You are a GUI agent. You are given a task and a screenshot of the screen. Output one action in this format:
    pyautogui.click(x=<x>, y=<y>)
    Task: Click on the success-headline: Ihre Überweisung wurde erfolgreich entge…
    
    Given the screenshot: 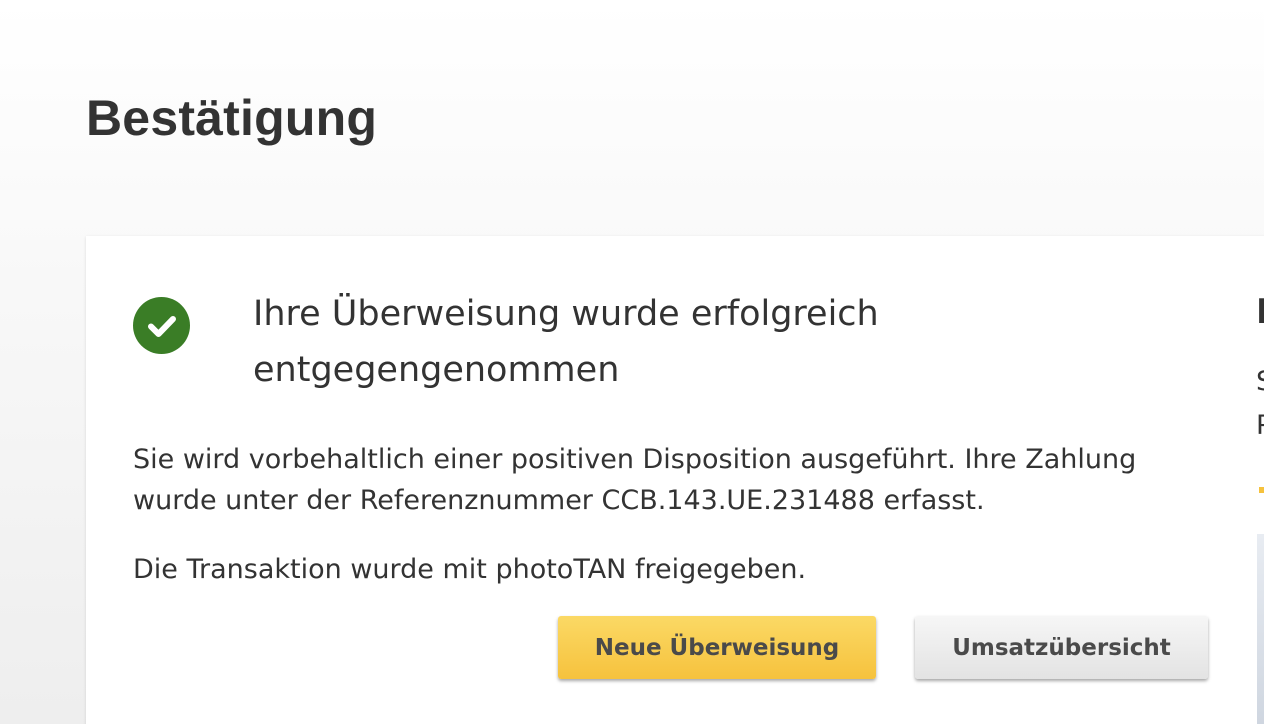 What is the action you would take?
    pyautogui.click(x=566, y=342)
    